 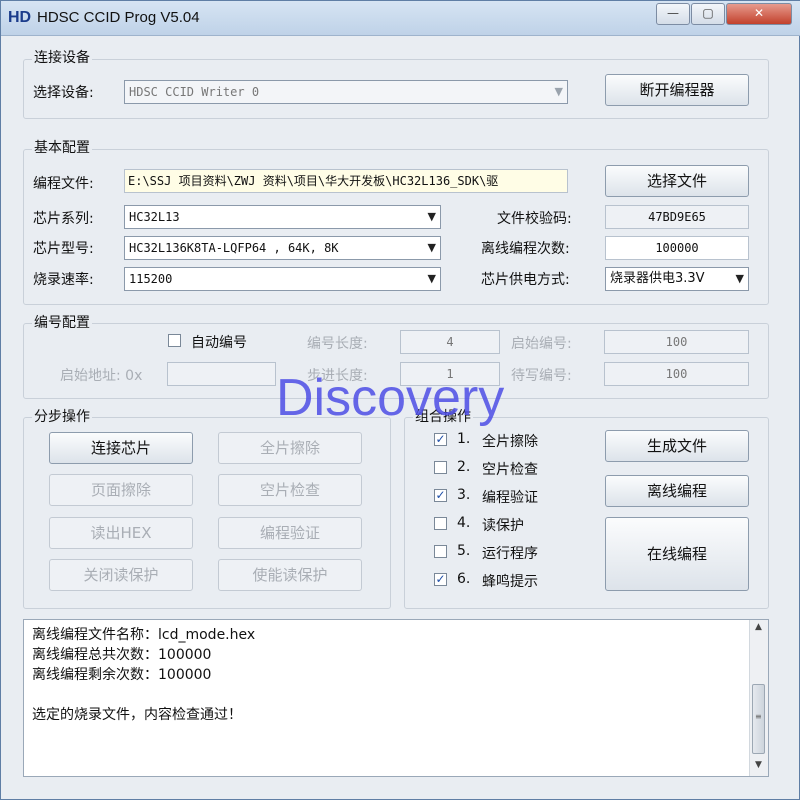 I want to click on combo-op-number: 6., so click(x=464, y=579).